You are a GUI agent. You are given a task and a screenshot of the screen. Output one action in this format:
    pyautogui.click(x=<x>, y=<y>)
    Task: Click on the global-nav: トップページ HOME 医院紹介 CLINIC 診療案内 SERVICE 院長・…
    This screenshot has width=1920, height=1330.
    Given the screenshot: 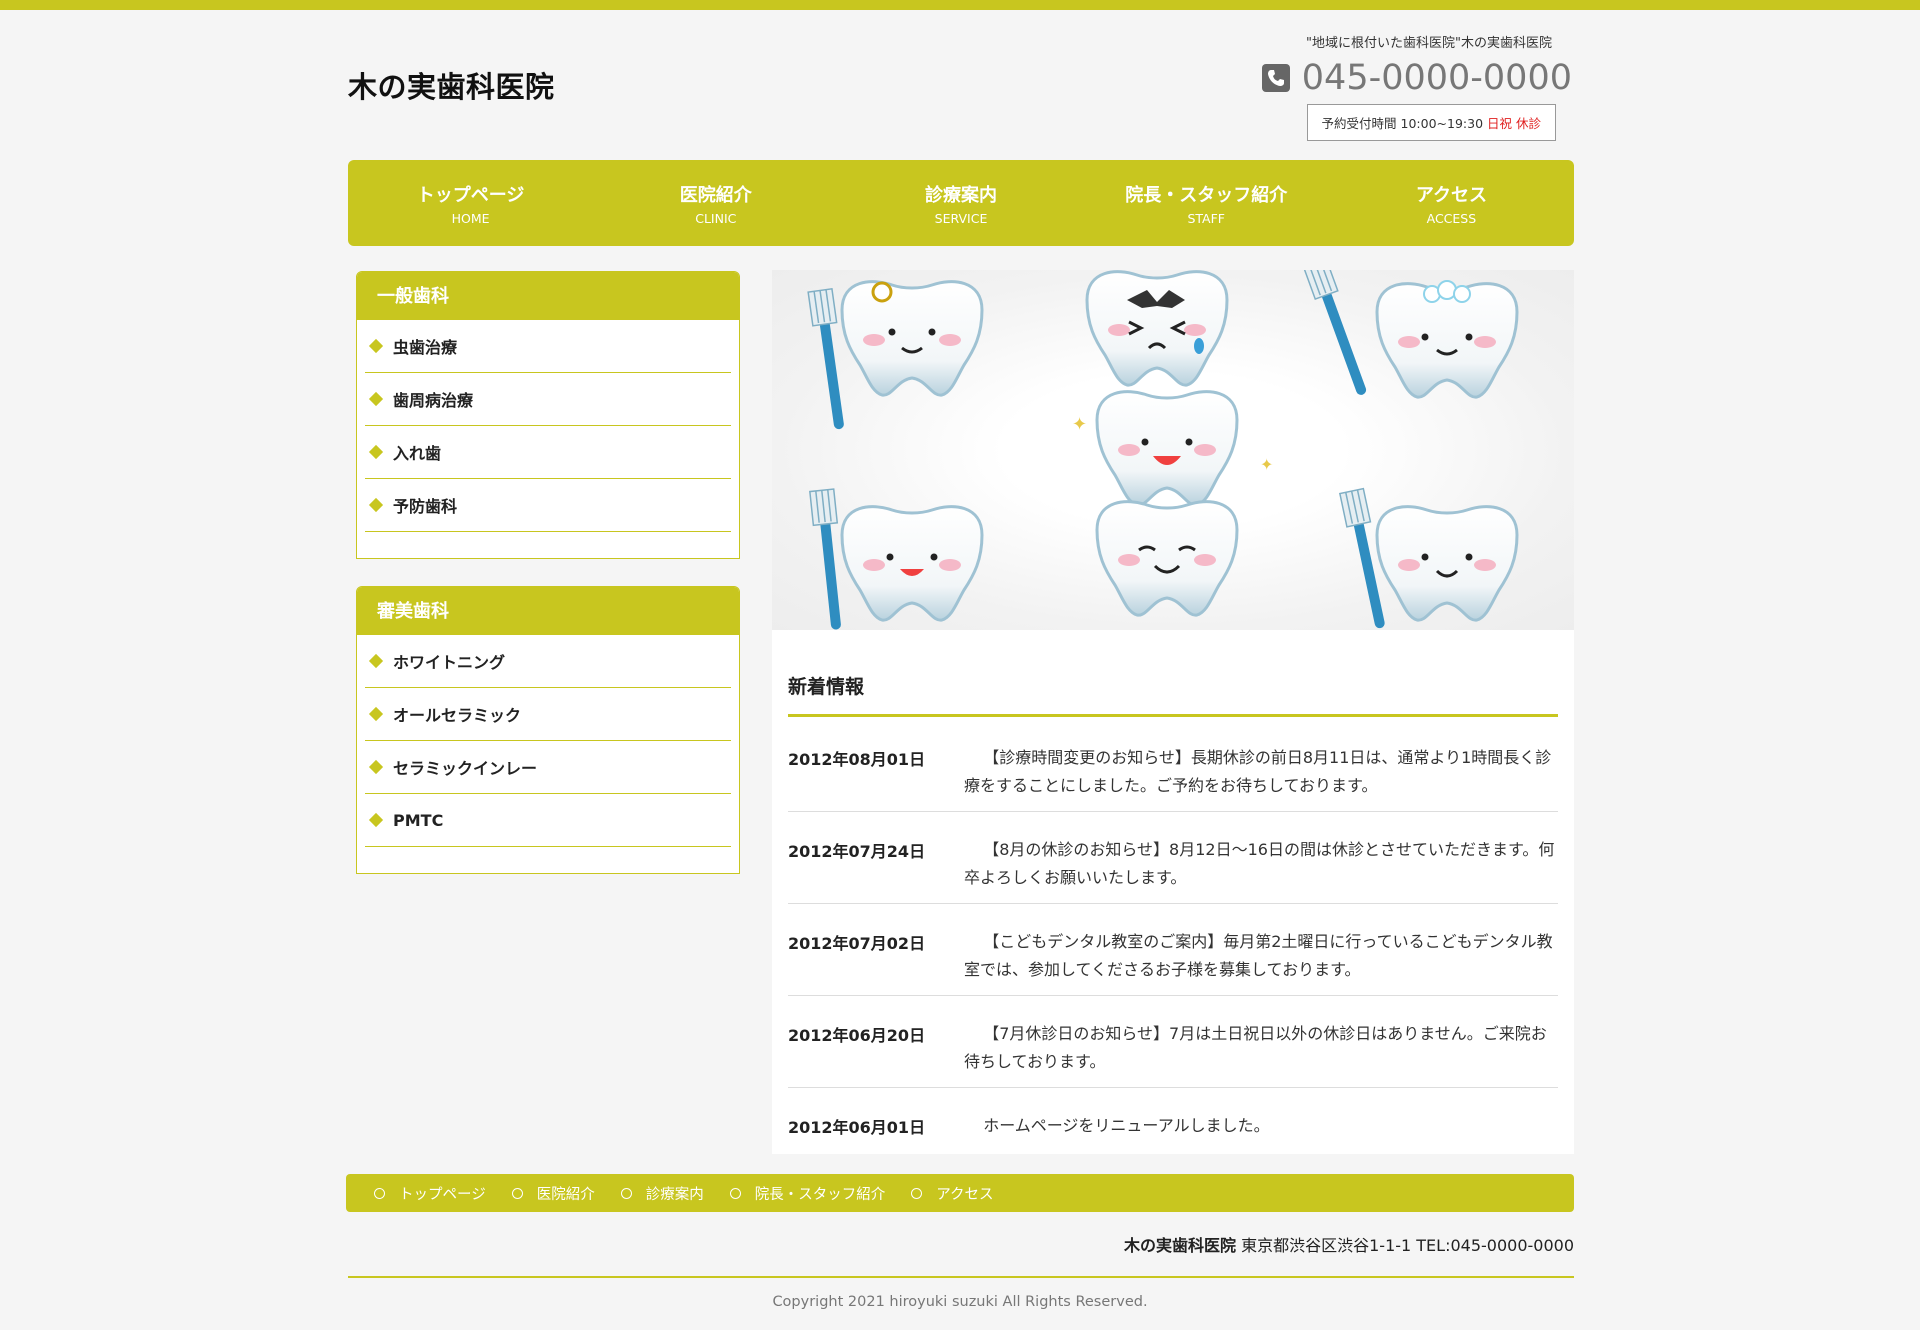 What is the action you would take?
    pyautogui.click(x=961, y=203)
    